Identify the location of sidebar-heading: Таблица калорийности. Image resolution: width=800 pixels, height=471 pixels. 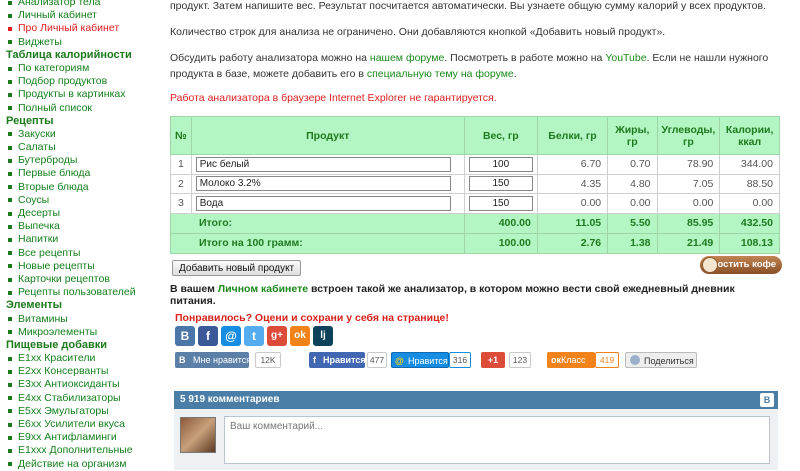
(81, 55).